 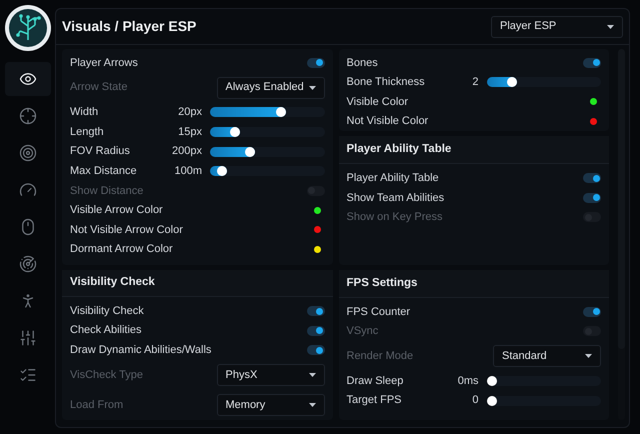 What do you see at coordinates (107, 311) in the screenshot?
I see `setting-label: Visibility Check` at bounding box center [107, 311].